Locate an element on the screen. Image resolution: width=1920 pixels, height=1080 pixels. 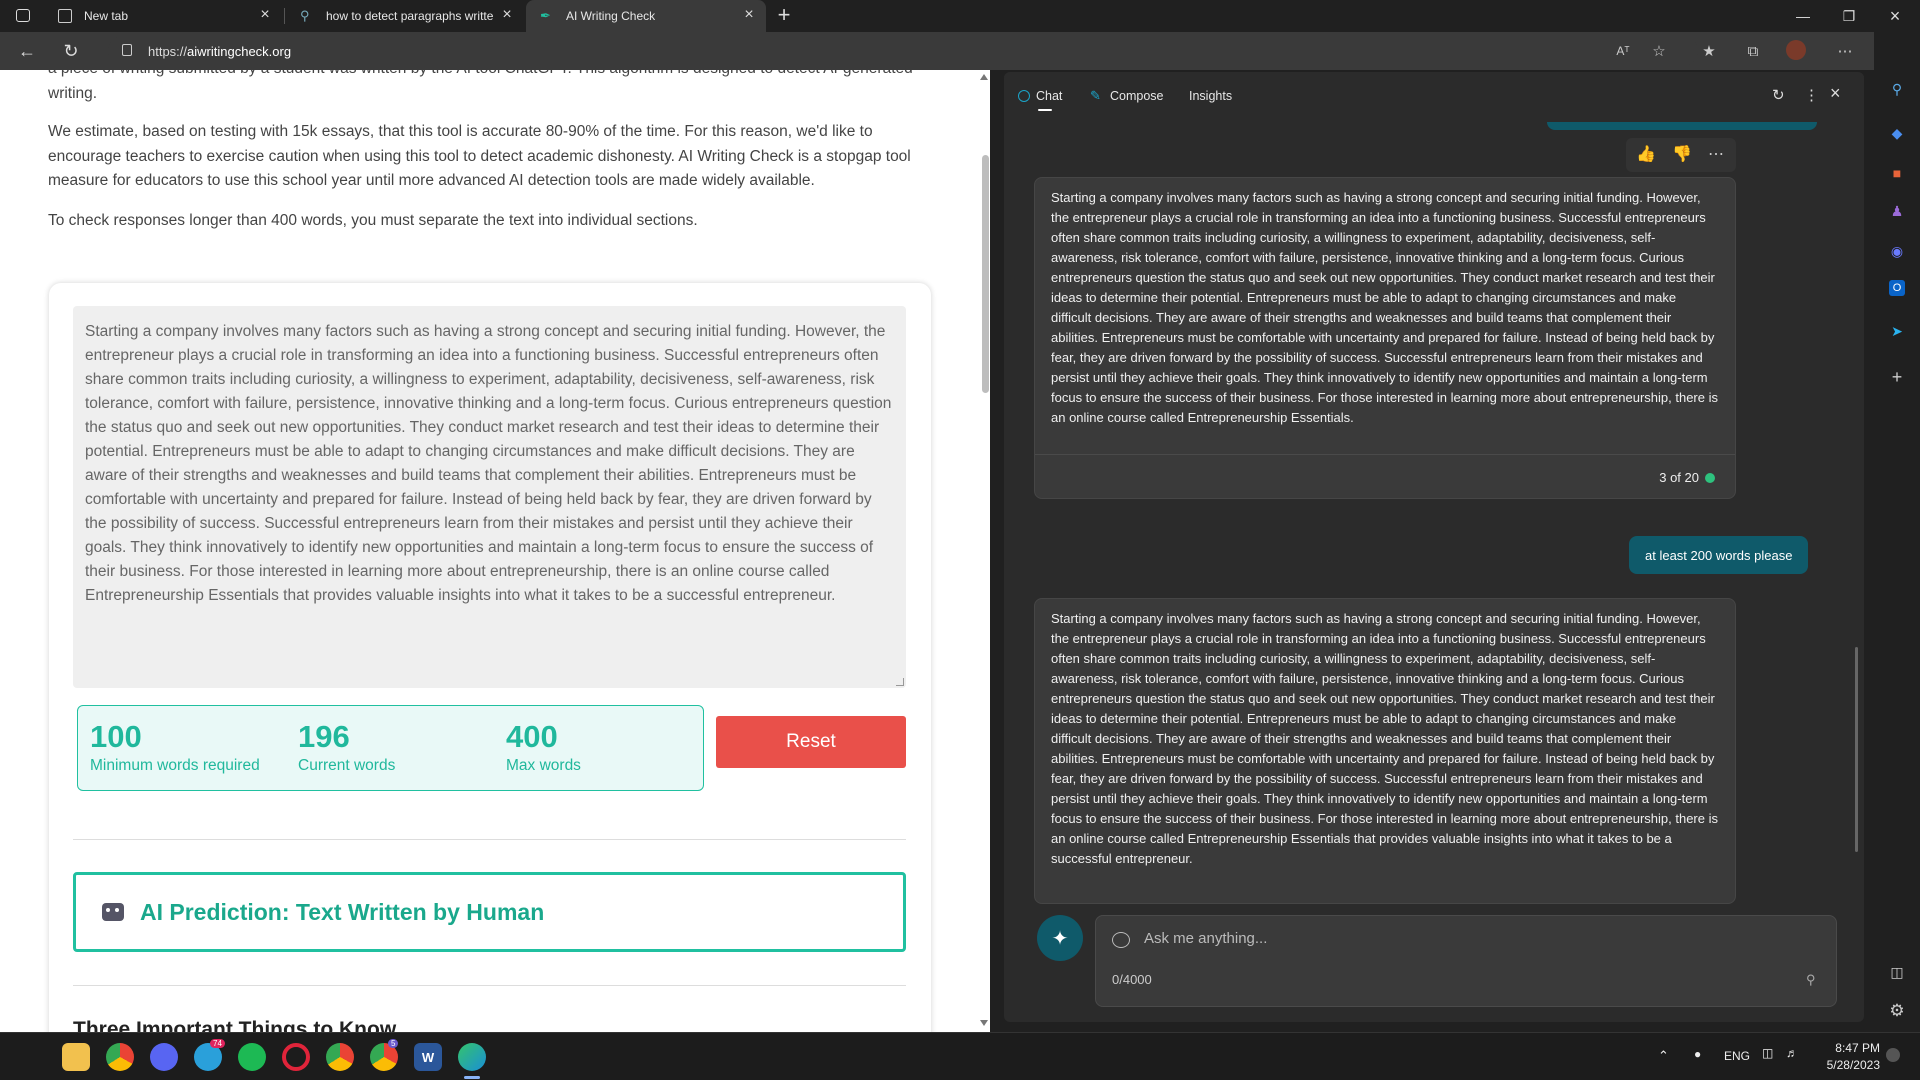
pen-favicon-icon: ✒ is located at coordinates (545, 15).